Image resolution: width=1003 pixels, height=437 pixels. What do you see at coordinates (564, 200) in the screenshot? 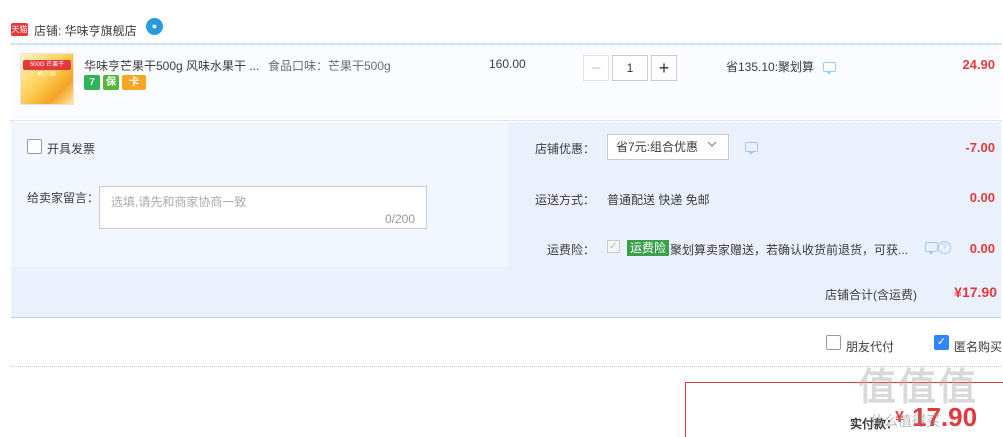
I see `shipping-label: 运送方式：` at bounding box center [564, 200].